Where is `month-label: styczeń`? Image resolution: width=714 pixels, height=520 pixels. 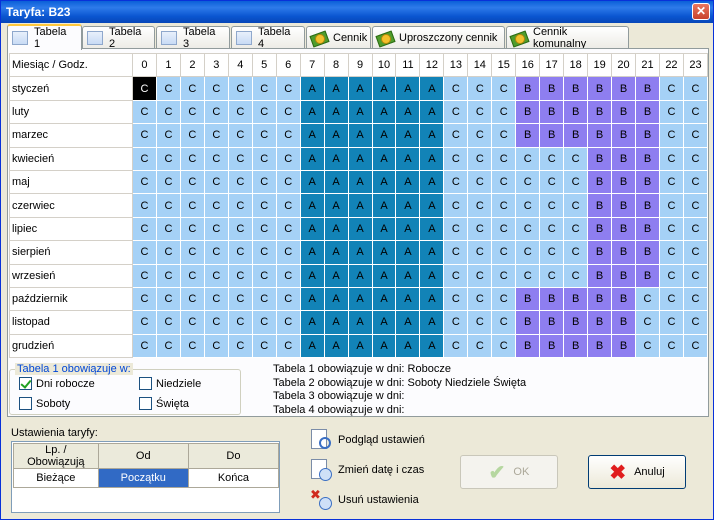 month-label: styczeń is located at coordinates (71, 88).